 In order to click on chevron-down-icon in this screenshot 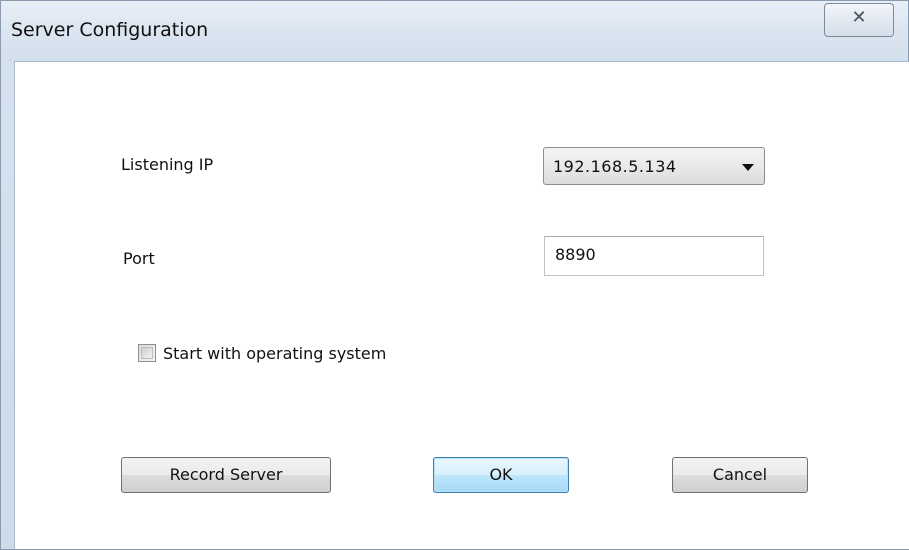, I will do `click(748, 167)`.